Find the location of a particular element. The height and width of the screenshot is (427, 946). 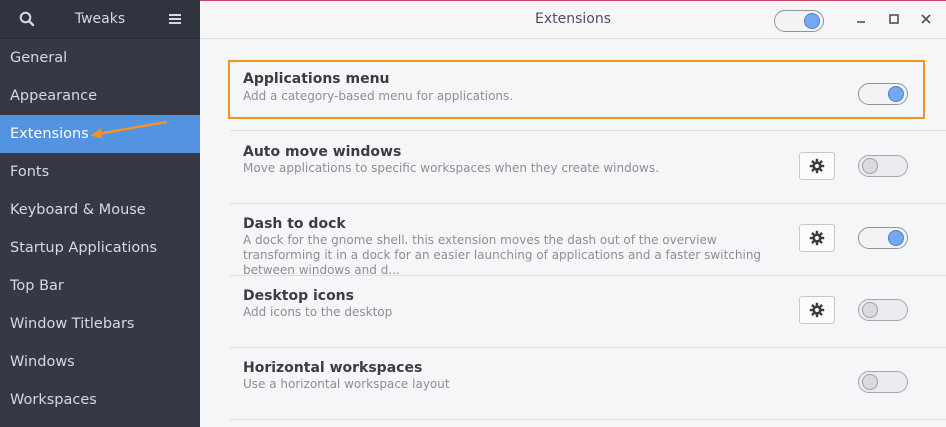

extension-row-desktop-icons: Desktop icons Add icons to the desktop is located at coordinates (577, 312).